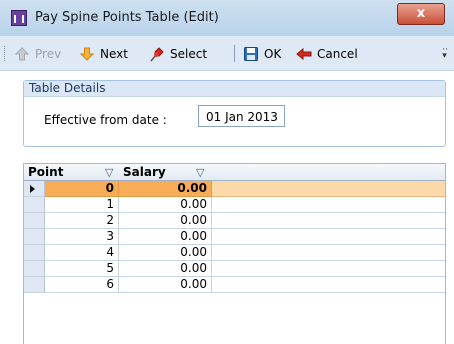 This screenshot has width=454, height=344. What do you see at coordinates (421, 14) in the screenshot?
I see `close-button: x` at bounding box center [421, 14].